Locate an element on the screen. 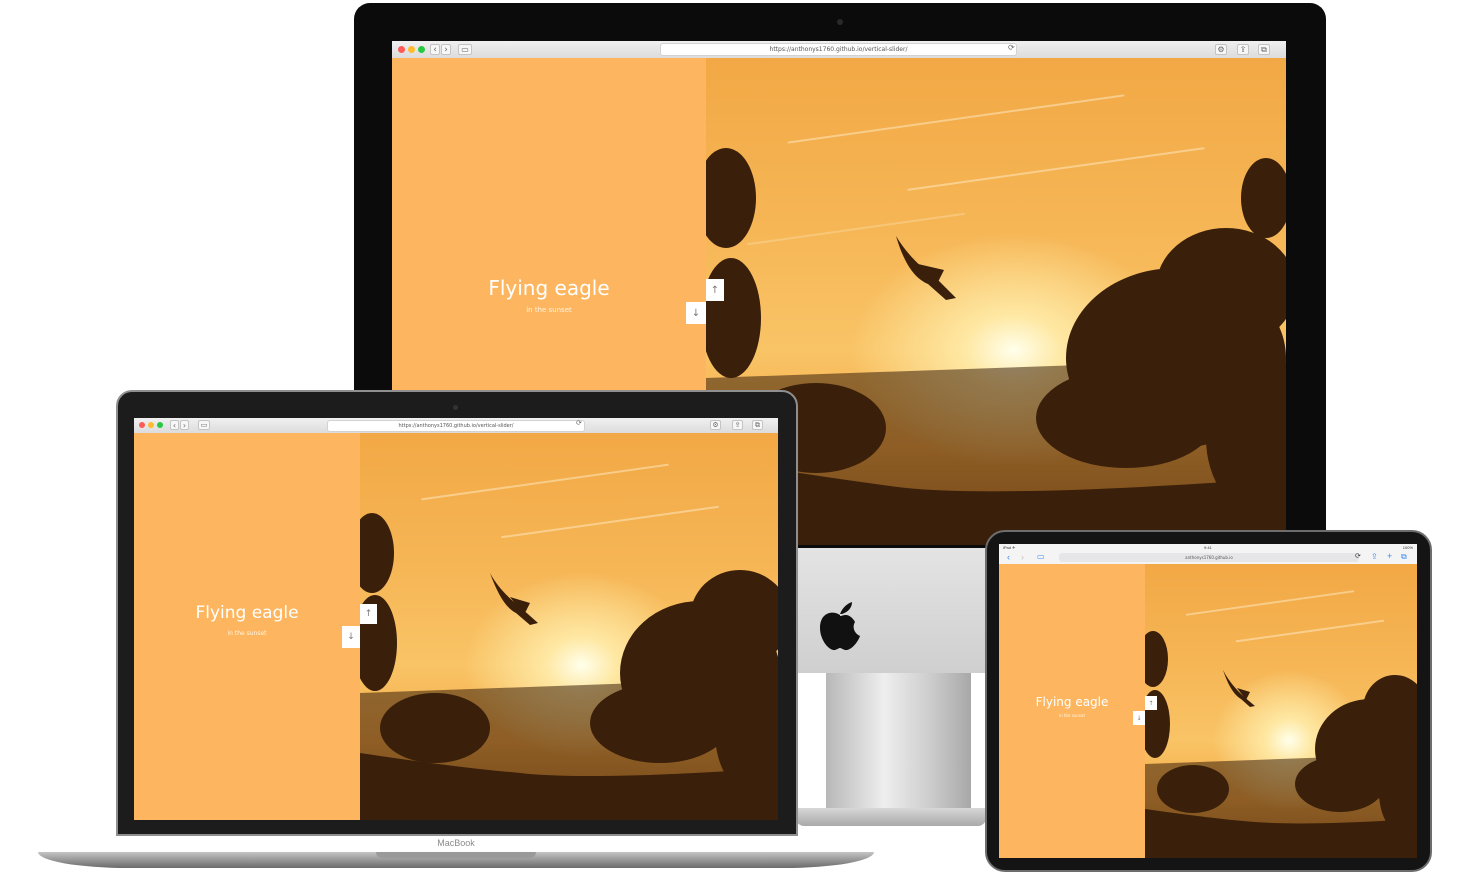  bookmarks-icon: ▭ is located at coordinates (1041, 556).